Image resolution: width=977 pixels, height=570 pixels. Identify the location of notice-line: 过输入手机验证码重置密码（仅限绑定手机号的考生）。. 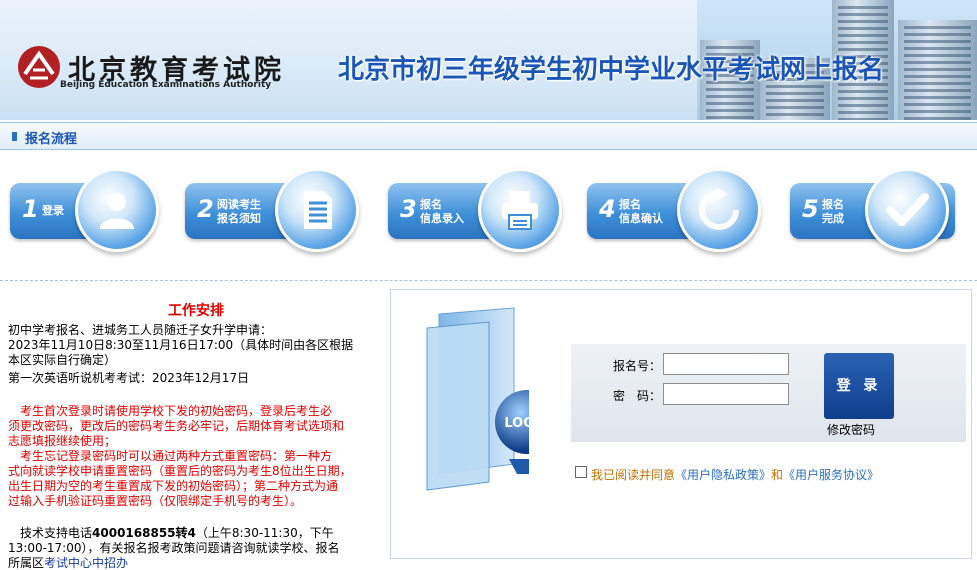
(155, 501).